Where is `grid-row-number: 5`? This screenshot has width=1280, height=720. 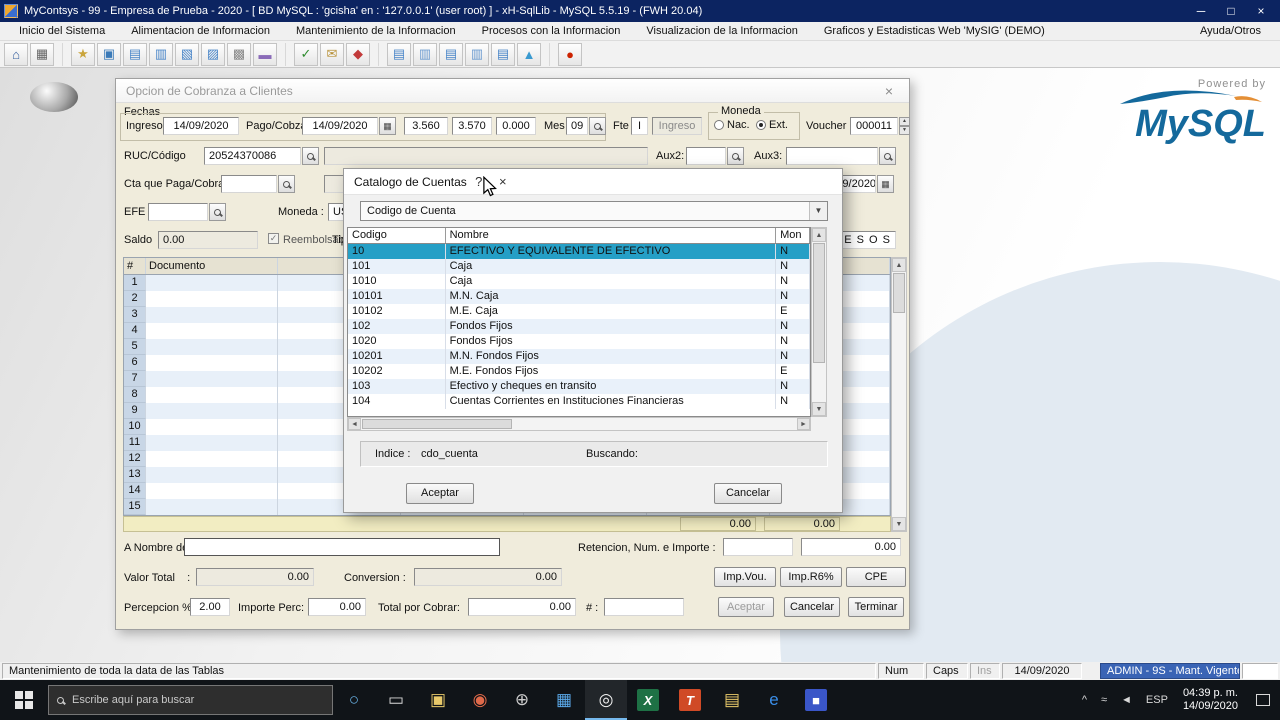
grid-row-number: 5 is located at coordinates (135, 347).